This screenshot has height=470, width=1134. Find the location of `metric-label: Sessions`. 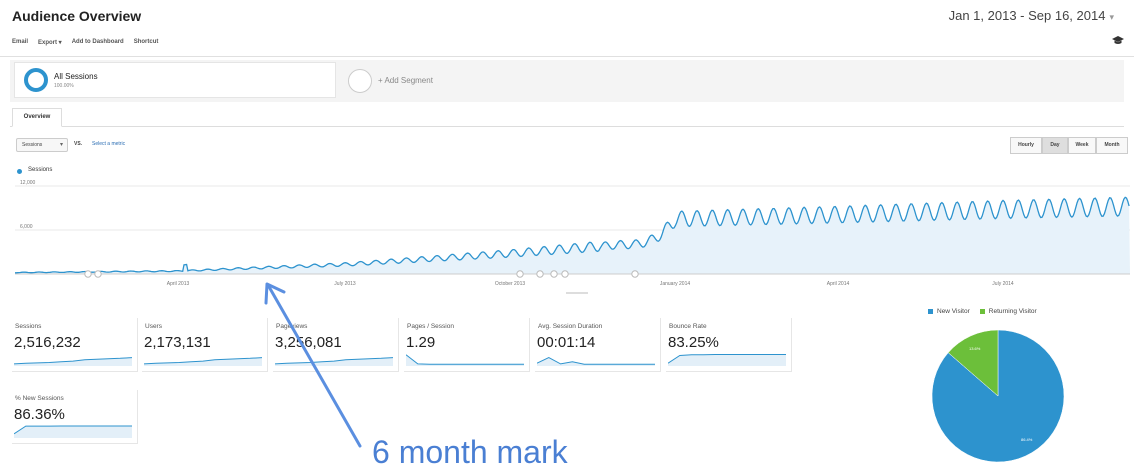

metric-label: Sessions is located at coordinates (28, 326).